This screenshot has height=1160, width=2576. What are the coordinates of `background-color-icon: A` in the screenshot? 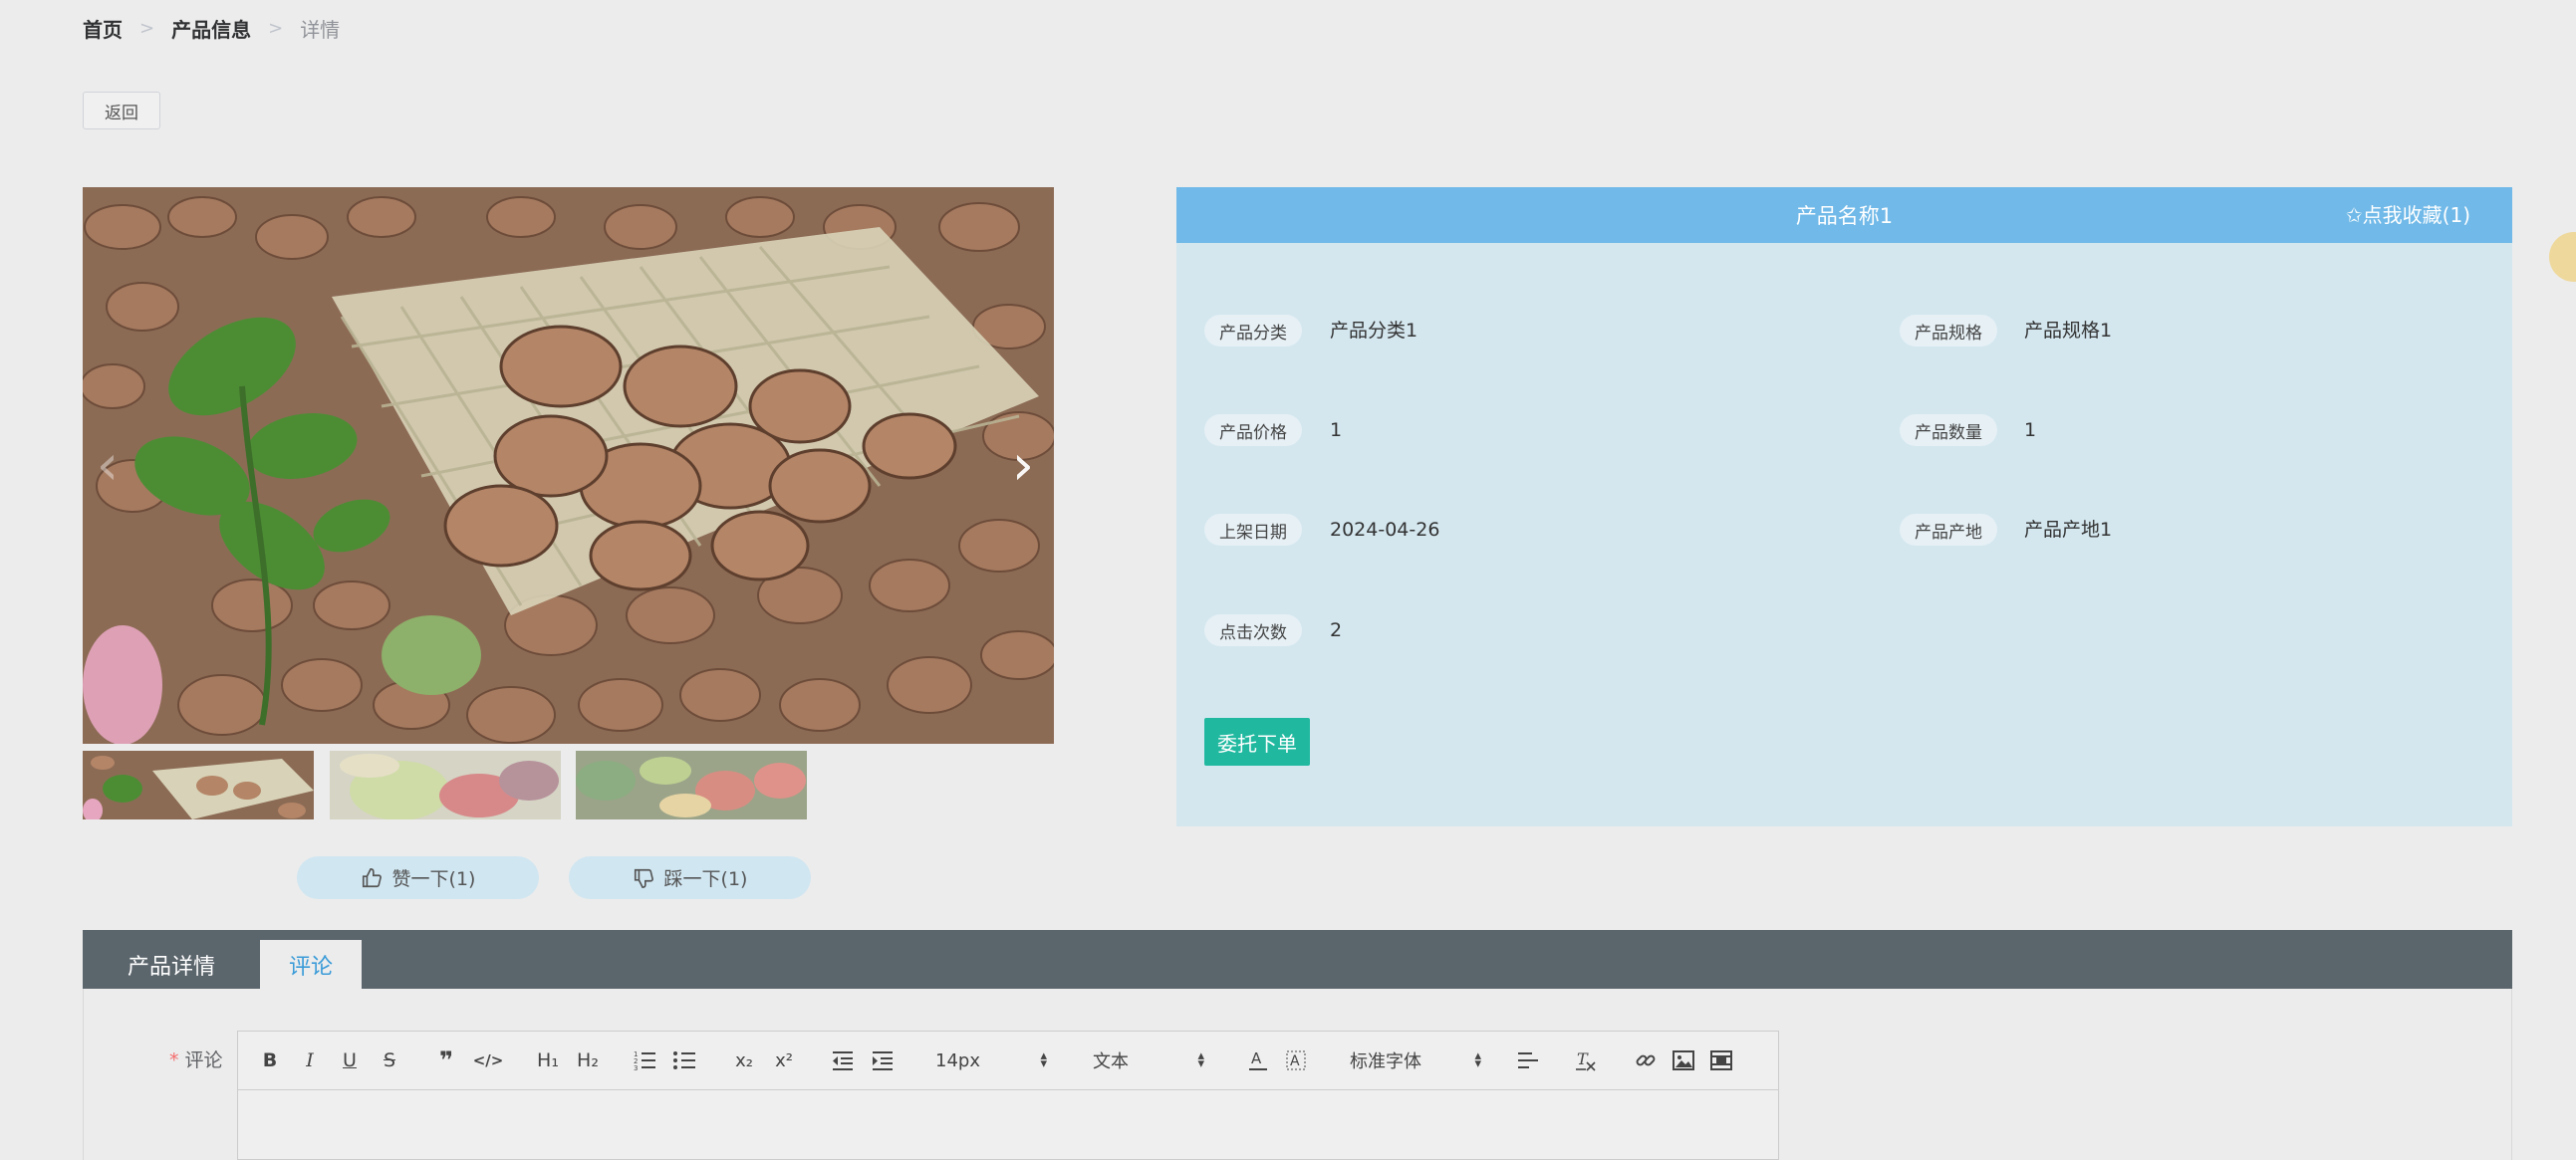 It's located at (1296, 1060).